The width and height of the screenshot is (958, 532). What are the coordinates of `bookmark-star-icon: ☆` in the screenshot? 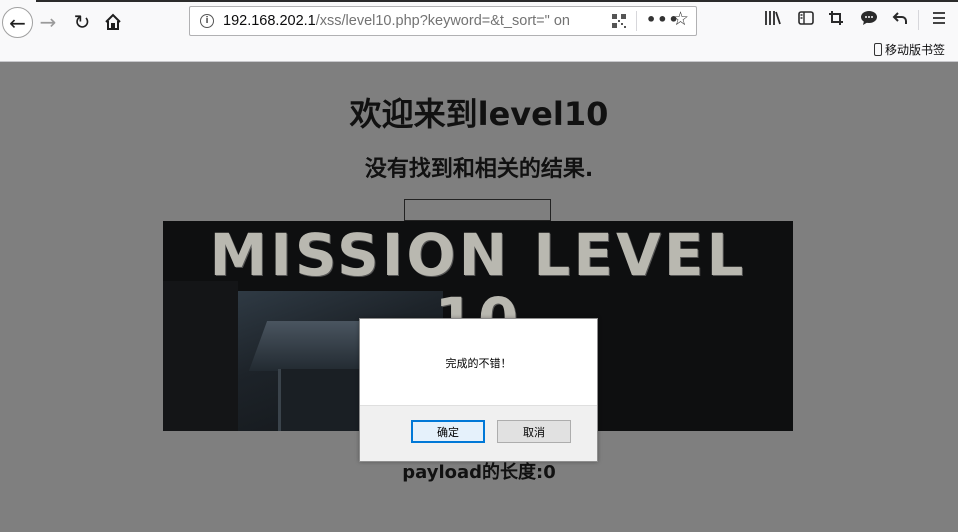 It's located at (680, 19).